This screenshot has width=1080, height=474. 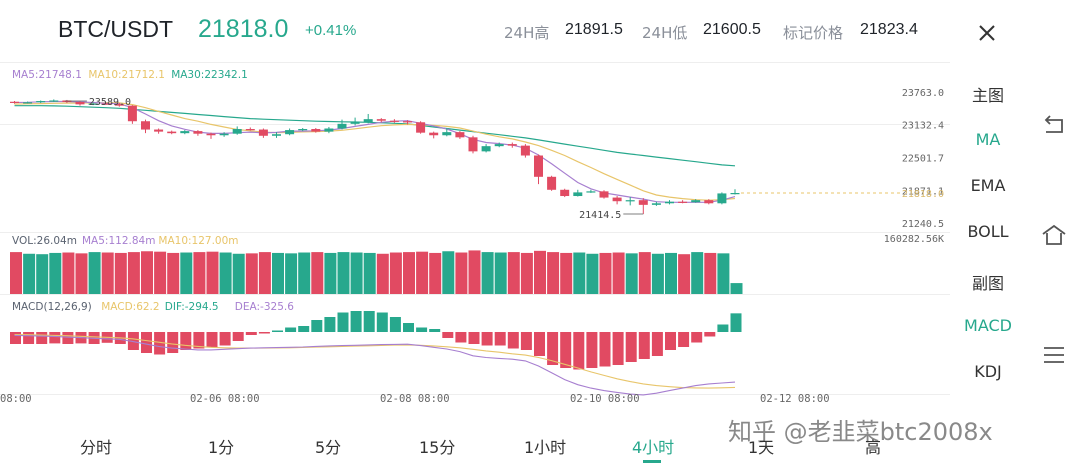 I want to click on ma10-legend: MA10:21712.1, so click(x=126, y=75).